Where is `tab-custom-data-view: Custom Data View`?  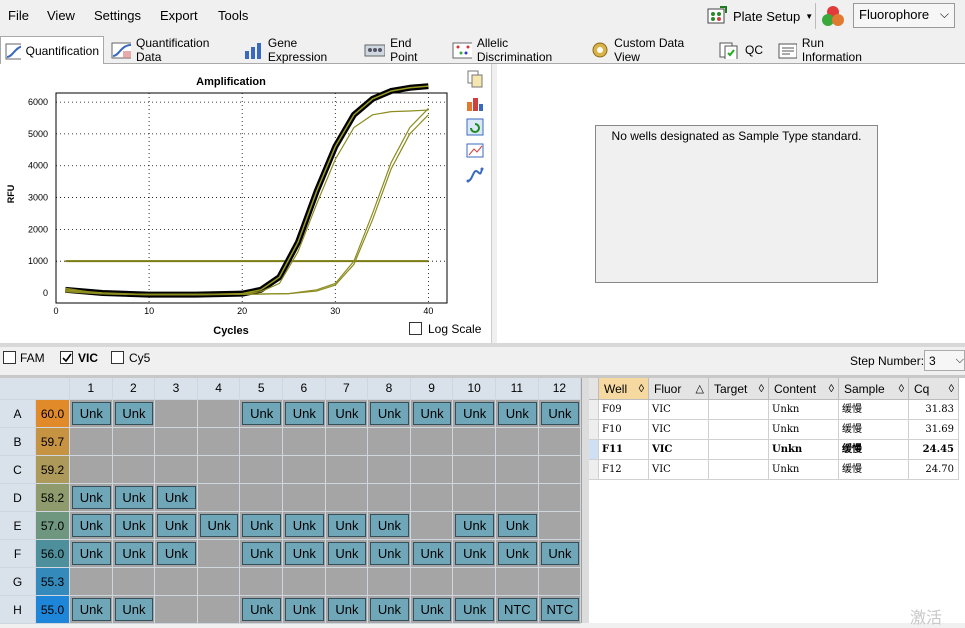
tab-custom-data-view: Custom Data View is located at coordinates (647, 50).